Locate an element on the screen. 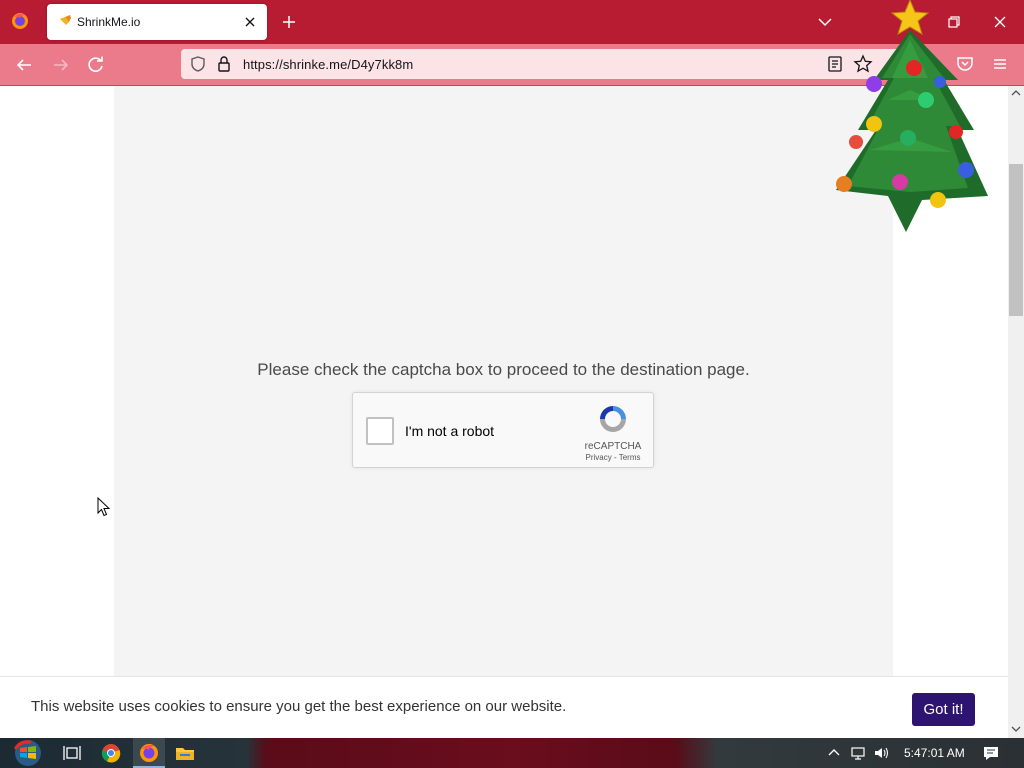 The image size is (1024, 768). task-view-icon is located at coordinates (72, 753).